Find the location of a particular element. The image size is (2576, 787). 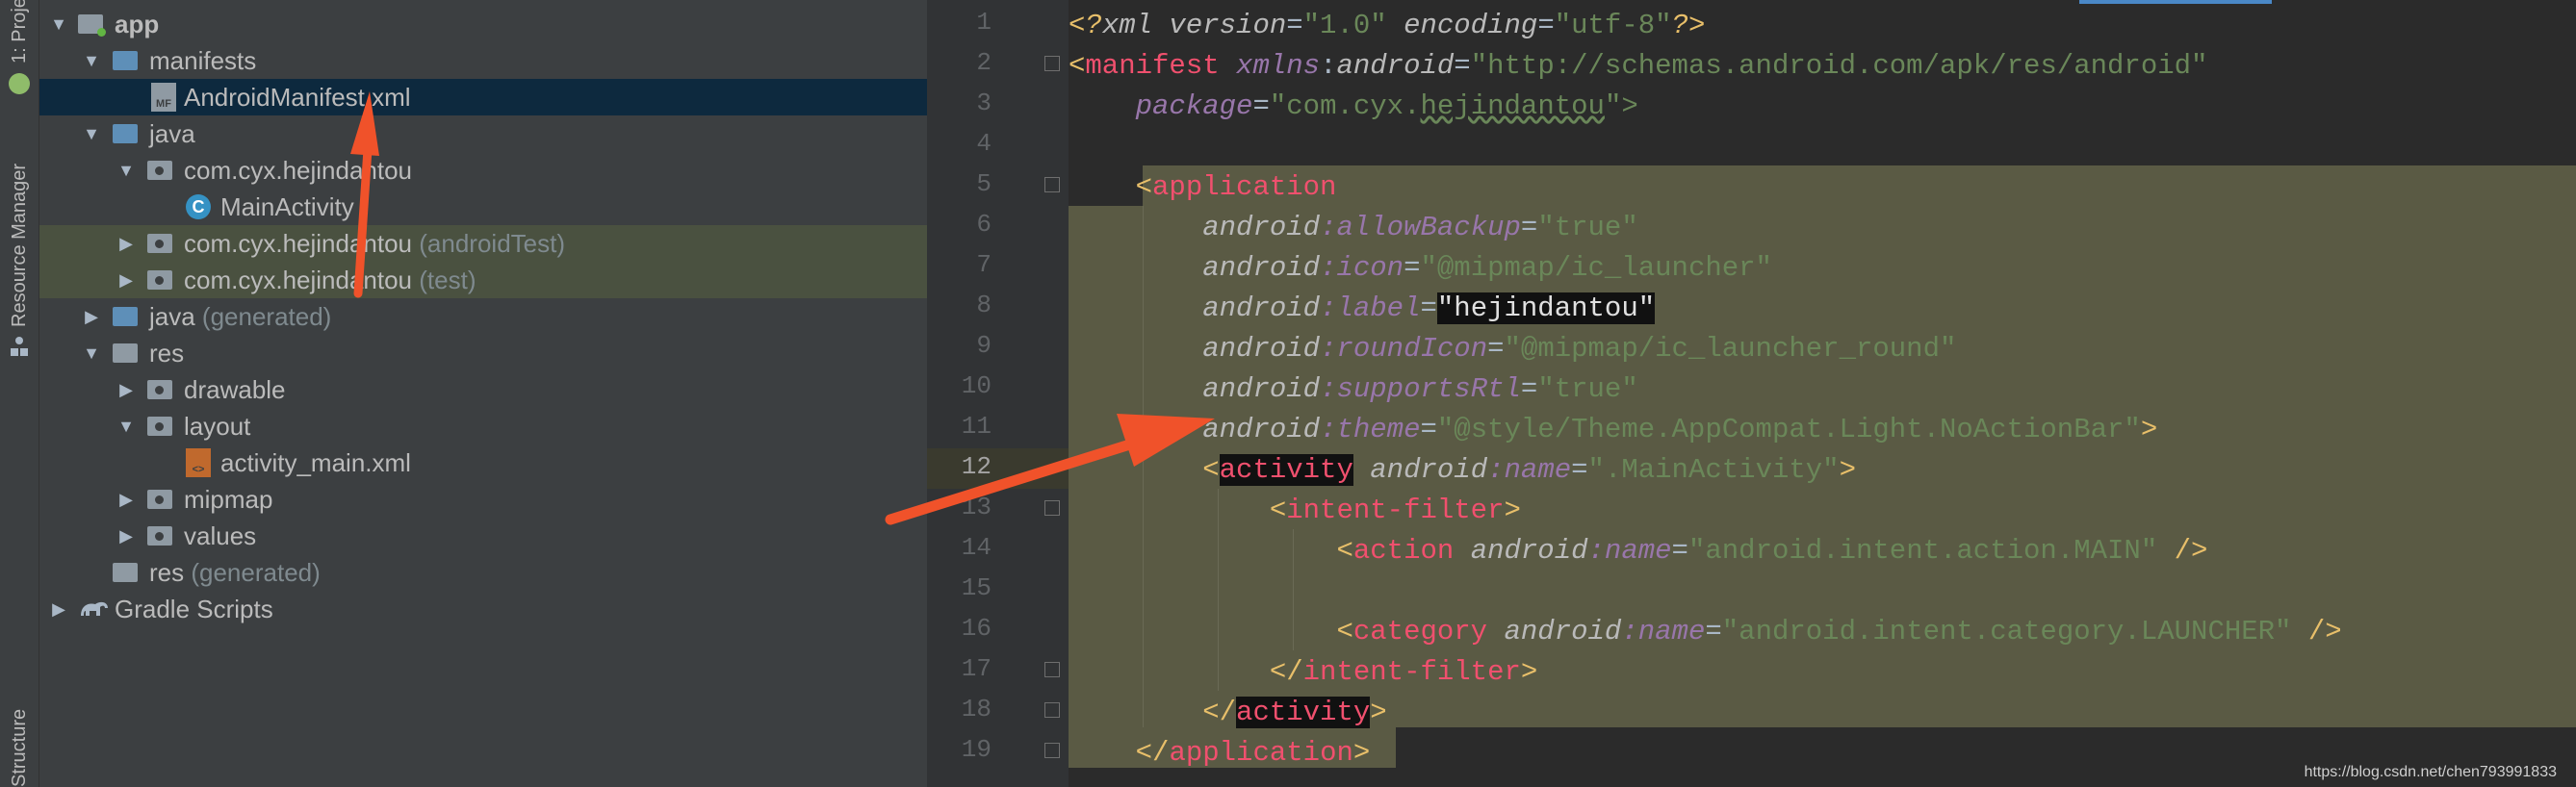

annotation-arrow-up is located at coordinates (363, 221).